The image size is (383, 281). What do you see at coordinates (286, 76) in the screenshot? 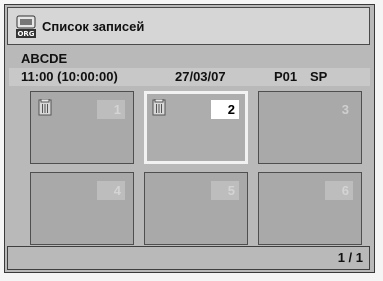
I see `record-program: P01` at bounding box center [286, 76].